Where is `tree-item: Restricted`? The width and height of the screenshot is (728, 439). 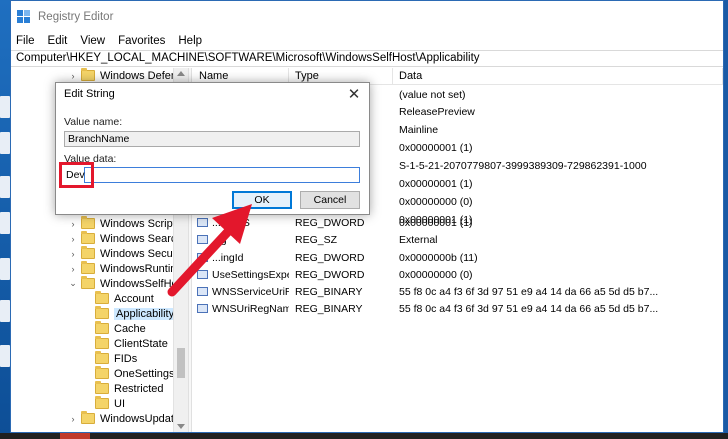 tree-item: Restricted is located at coordinates (122, 388).